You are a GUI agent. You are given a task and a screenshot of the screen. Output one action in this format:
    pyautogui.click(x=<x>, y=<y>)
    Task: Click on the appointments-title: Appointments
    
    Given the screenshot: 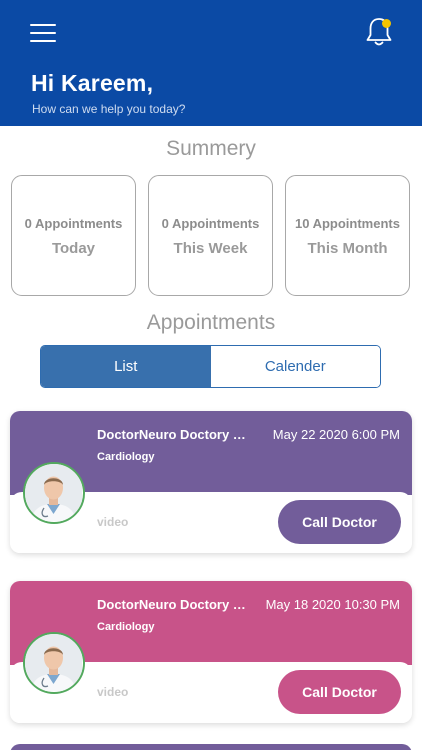 What is the action you would take?
    pyautogui.click(x=211, y=322)
    